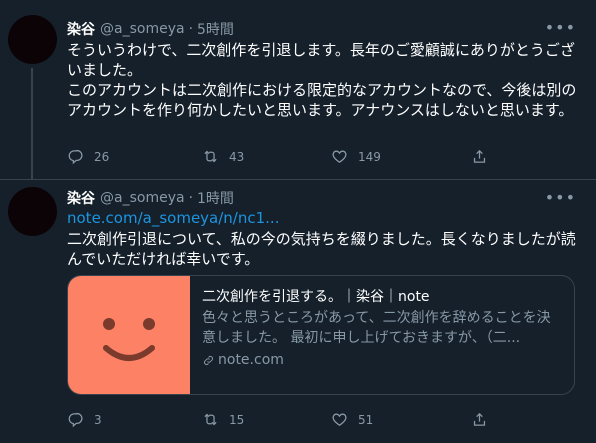 The width and height of the screenshot is (596, 443). I want to click on retweet-button: 43, so click(223, 156).